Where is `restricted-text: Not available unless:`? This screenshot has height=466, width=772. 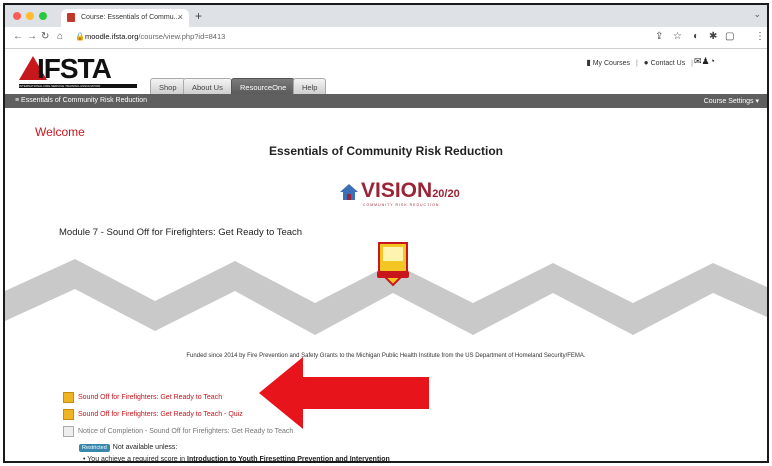
restricted-text: Not available unless: is located at coordinates (145, 447).